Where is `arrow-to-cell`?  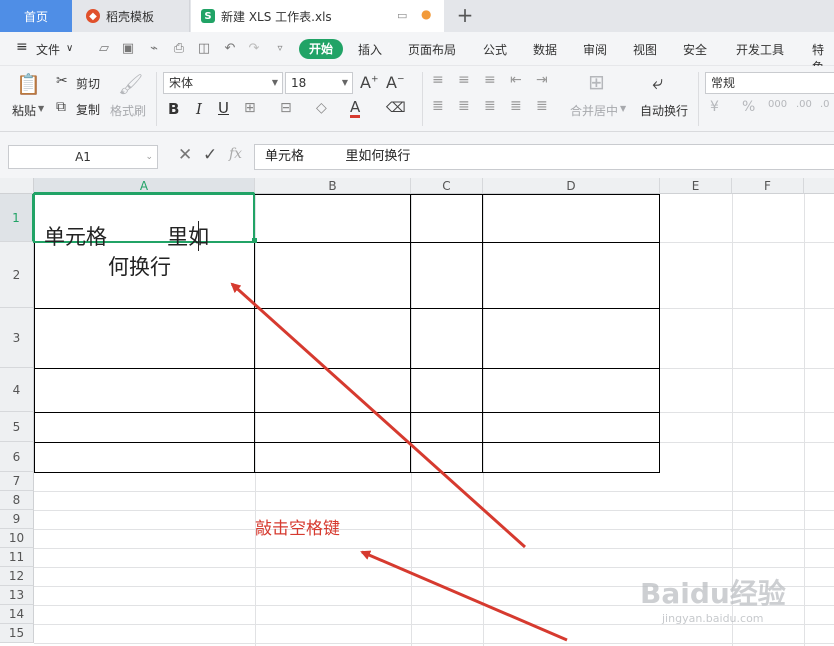 arrow-to-cell is located at coordinates (378, 415).